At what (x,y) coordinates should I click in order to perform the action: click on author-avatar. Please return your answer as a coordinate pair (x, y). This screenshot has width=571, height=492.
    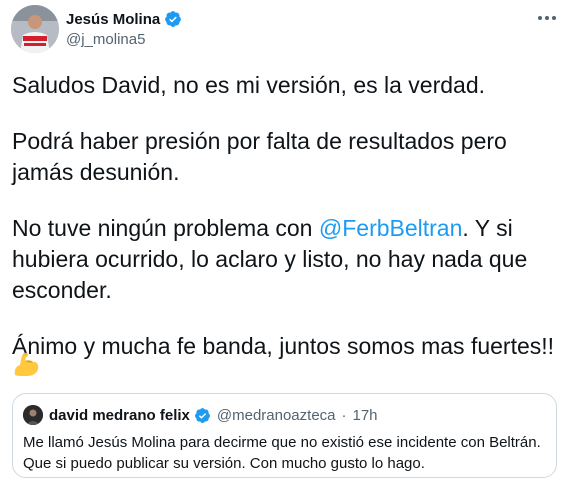
    Looking at the image, I should click on (35, 29).